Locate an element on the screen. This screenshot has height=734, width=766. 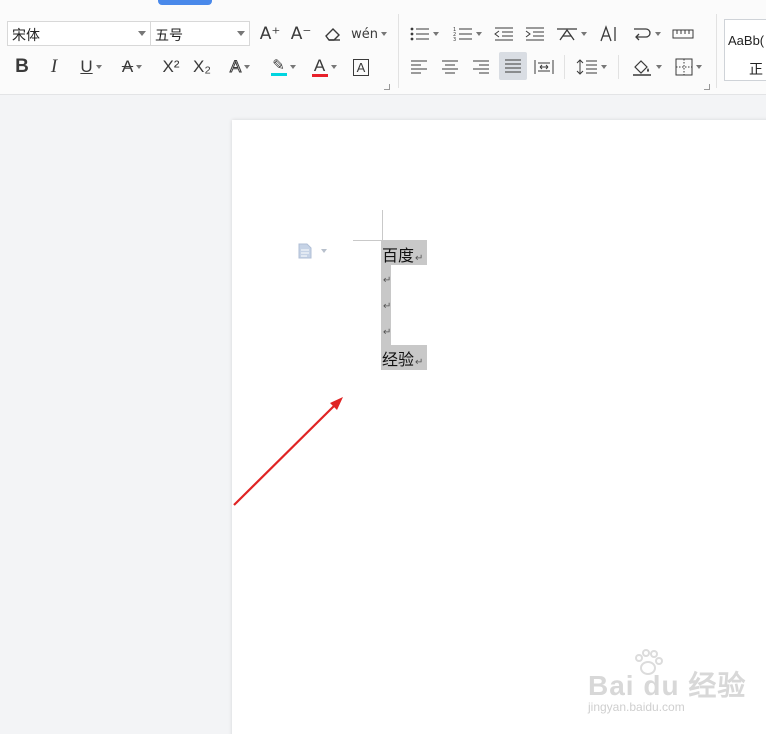
annotation-arrow-icon is located at coordinates (288, 451).